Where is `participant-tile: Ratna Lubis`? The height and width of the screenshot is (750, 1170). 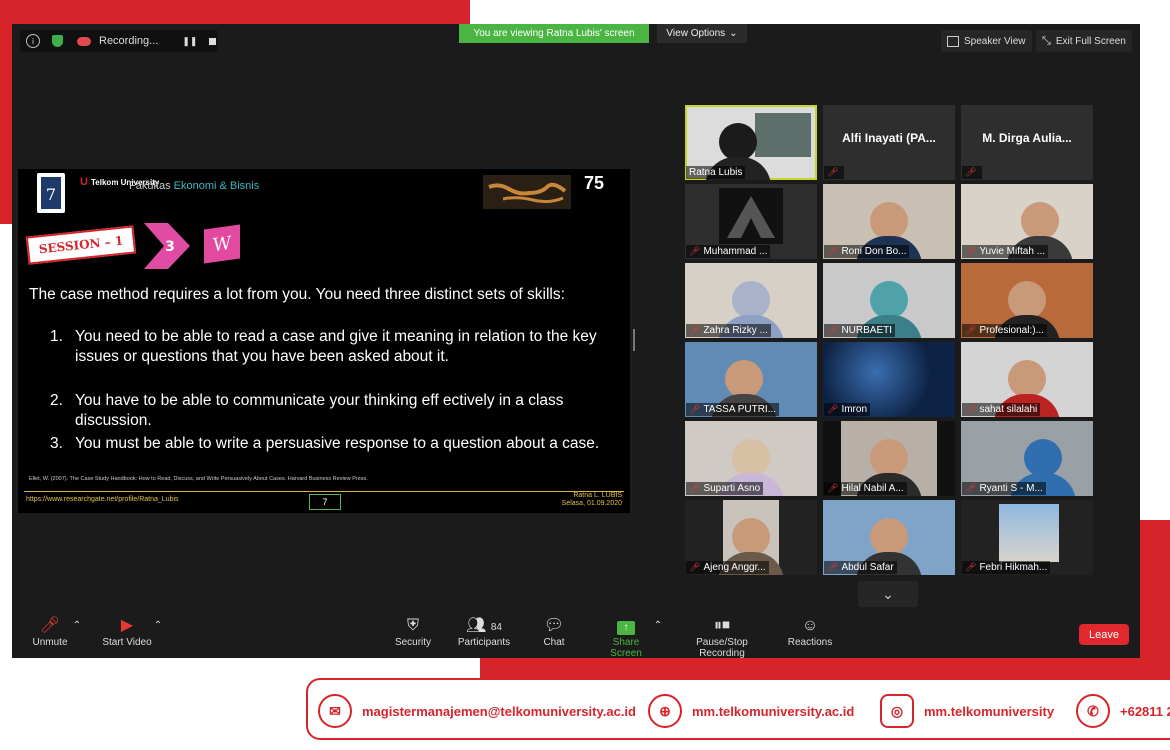 participant-tile: Ratna Lubis is located at coordinates (751, 142).